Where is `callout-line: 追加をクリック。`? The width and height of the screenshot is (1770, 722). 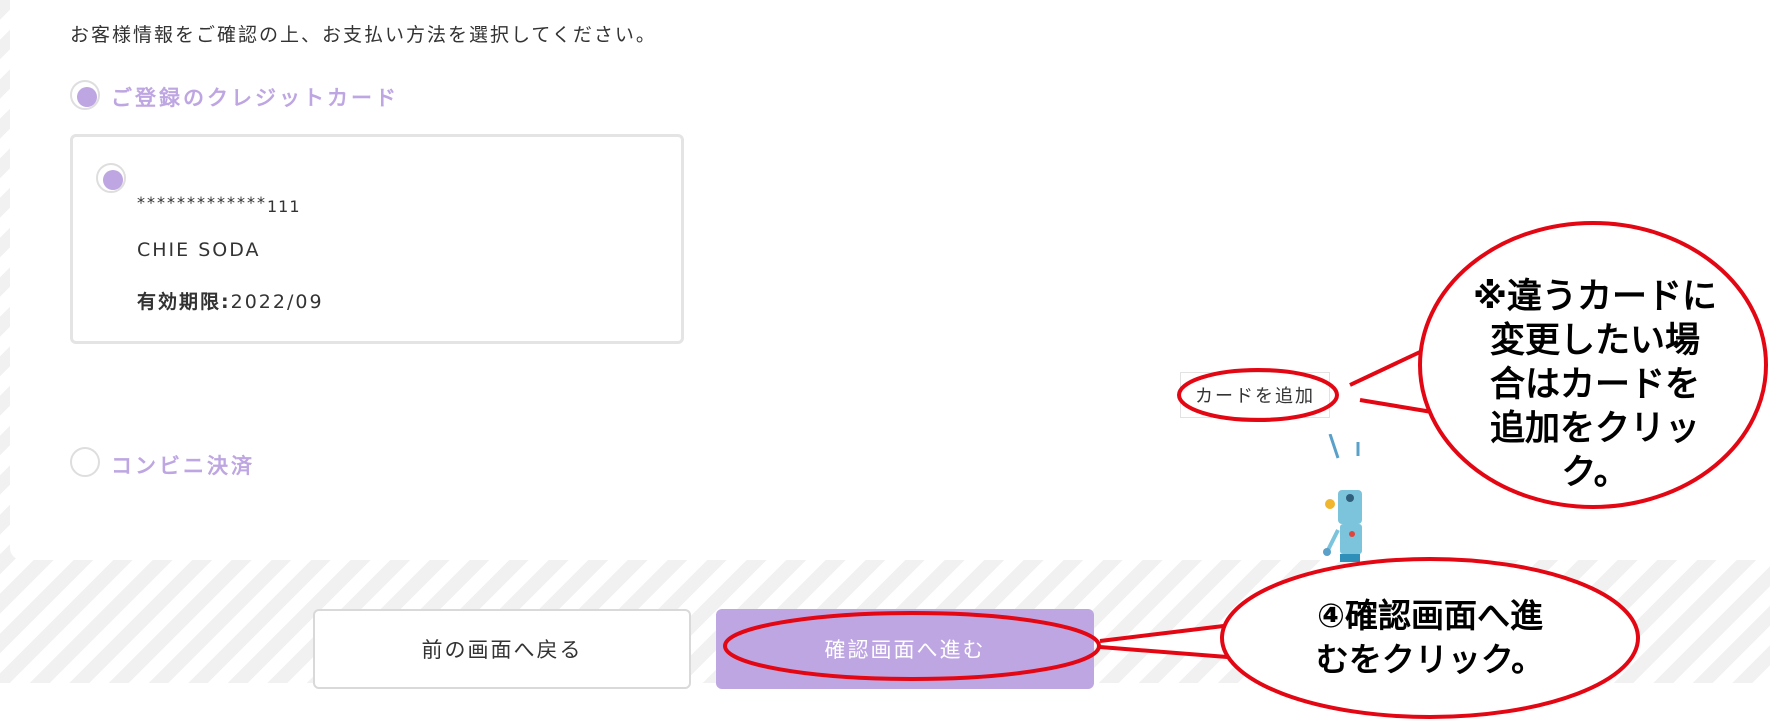 callout-line: 追加をクリック。 is located at coordinates (1594, 451).